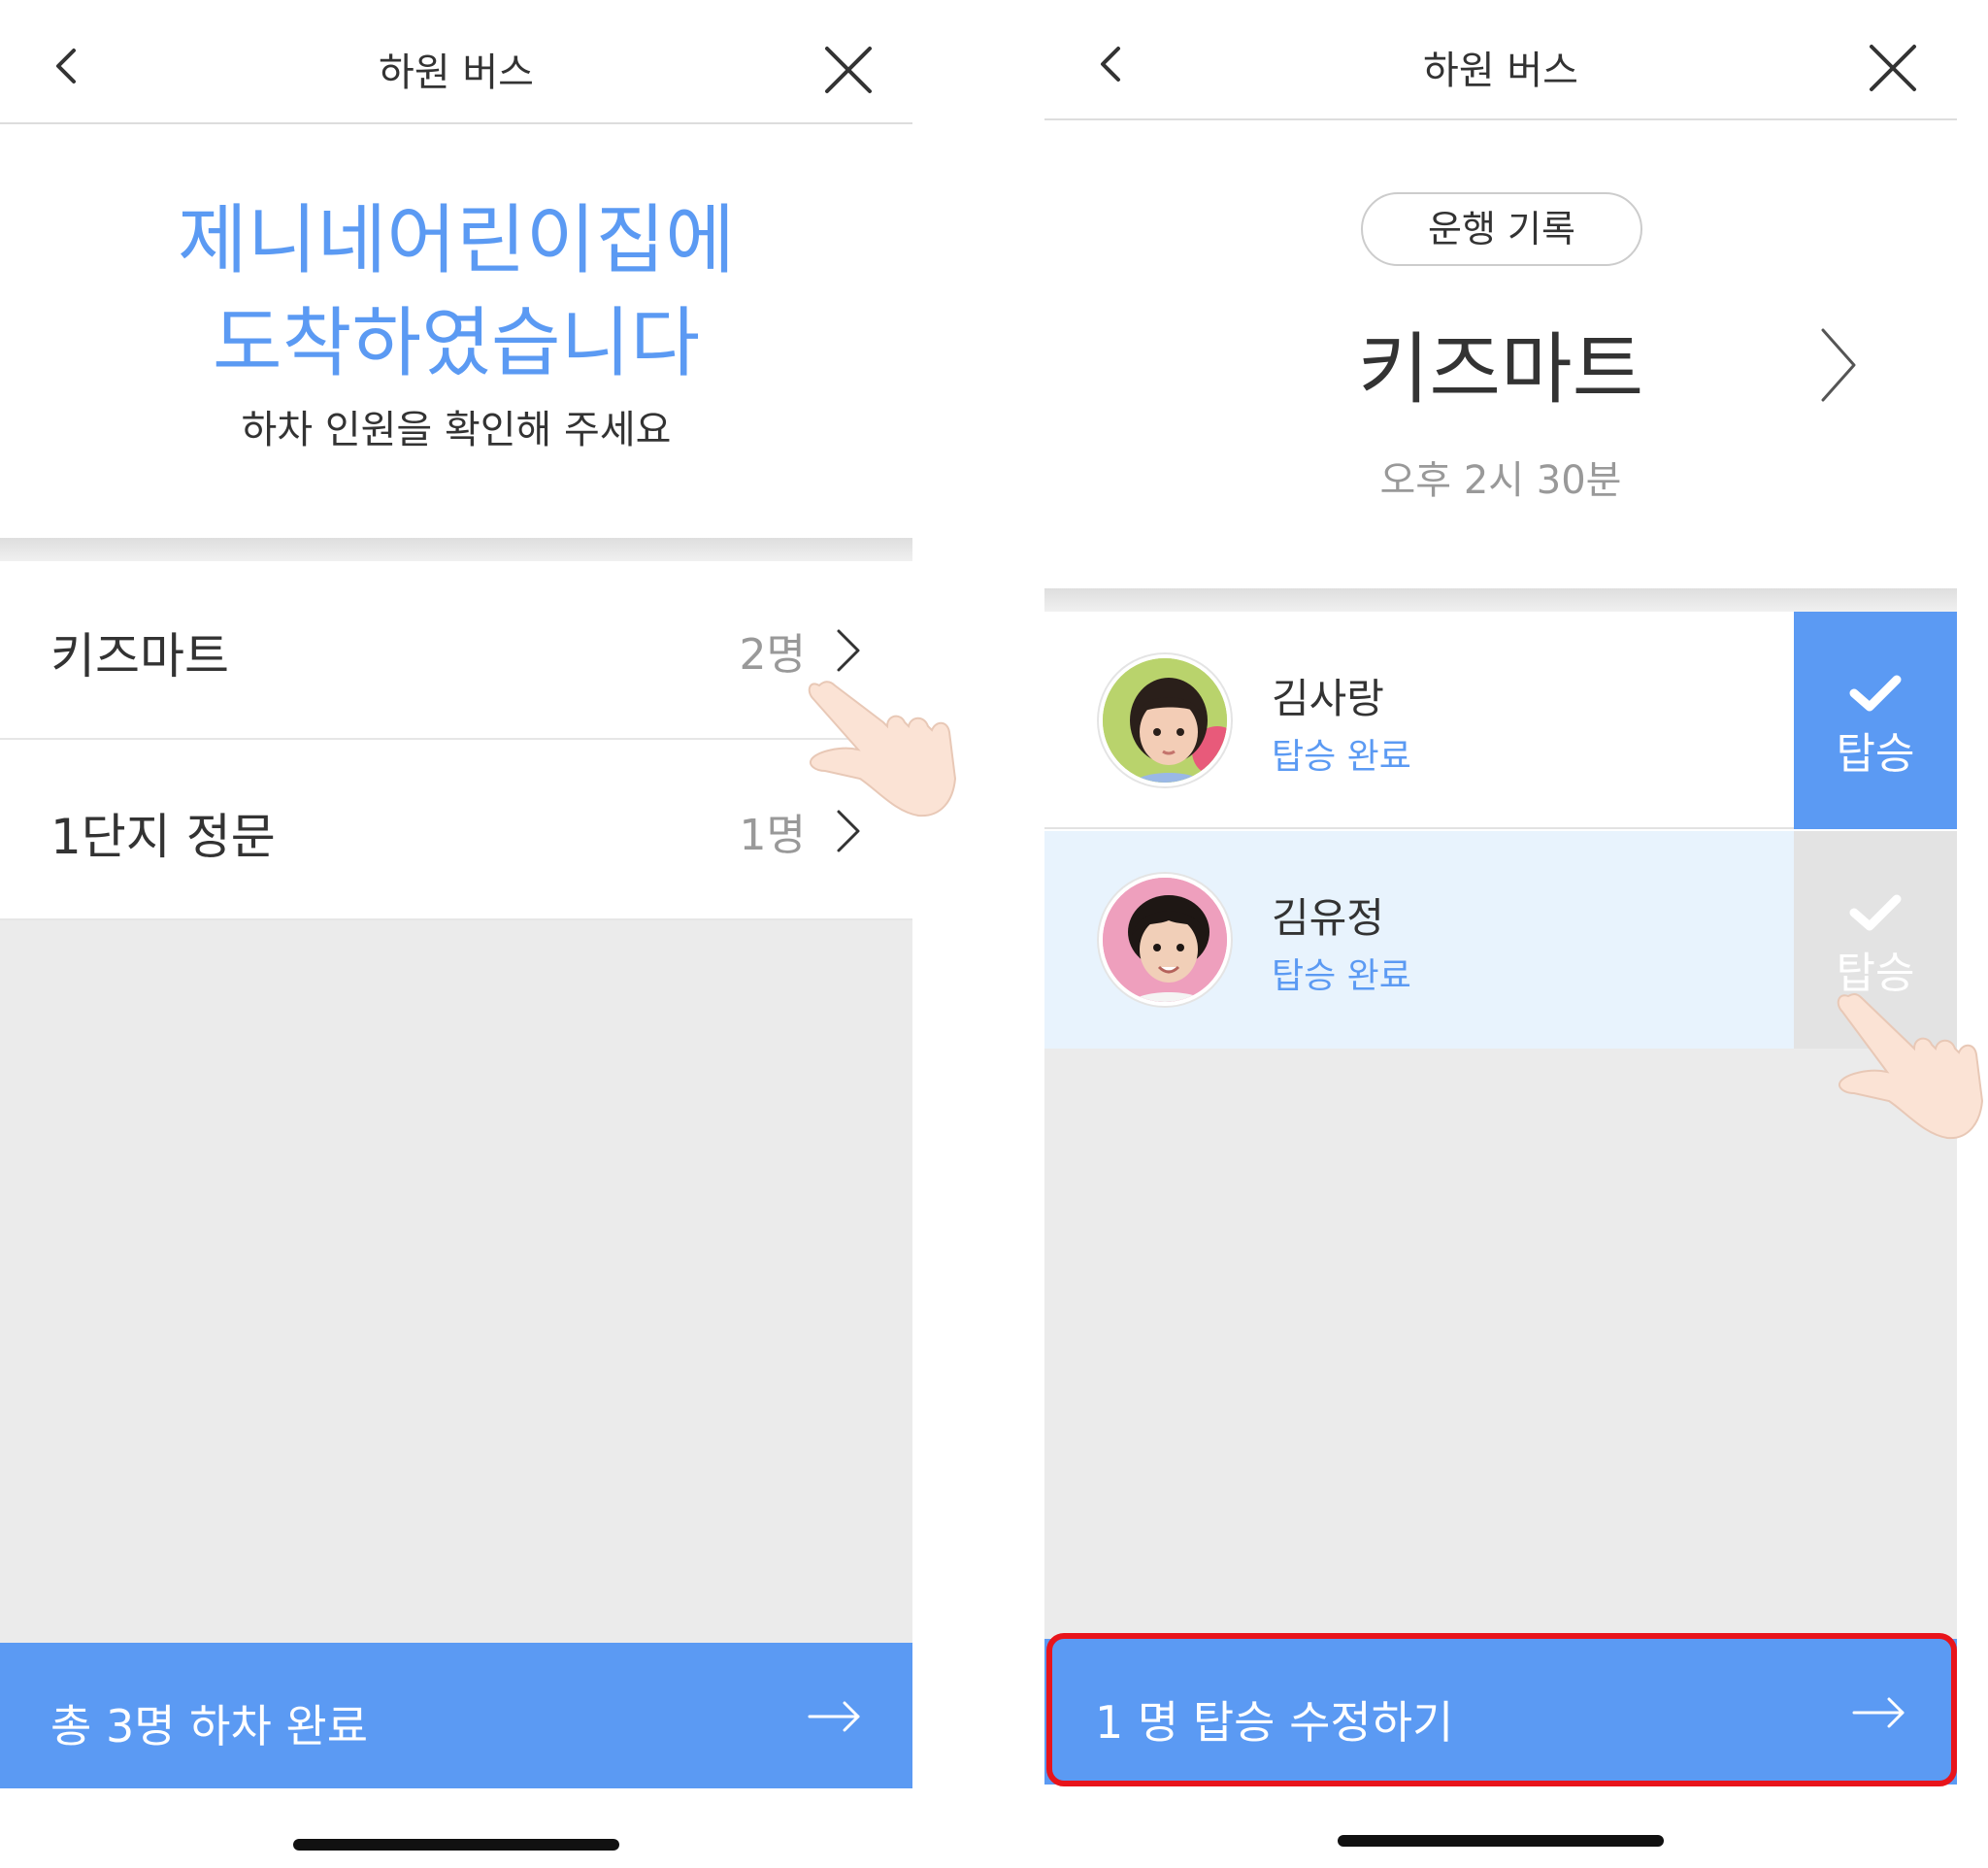 This screenshot has height=1868, width=1988. Describe the element at coordinates (139, 656) in the screenshot. I see `stop-name: 키즈마트` at that location.